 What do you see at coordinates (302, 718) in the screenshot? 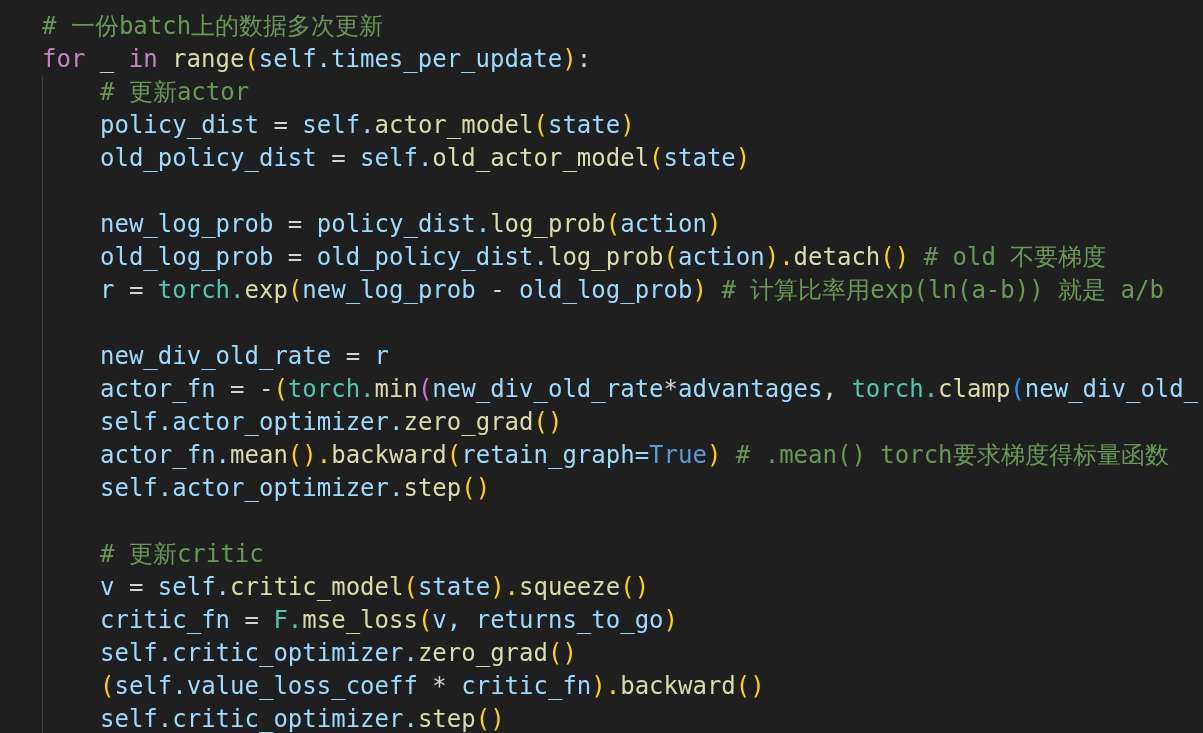
I see `code-line: self.critic_optimizer.step()` at bounding box center [302, 718].